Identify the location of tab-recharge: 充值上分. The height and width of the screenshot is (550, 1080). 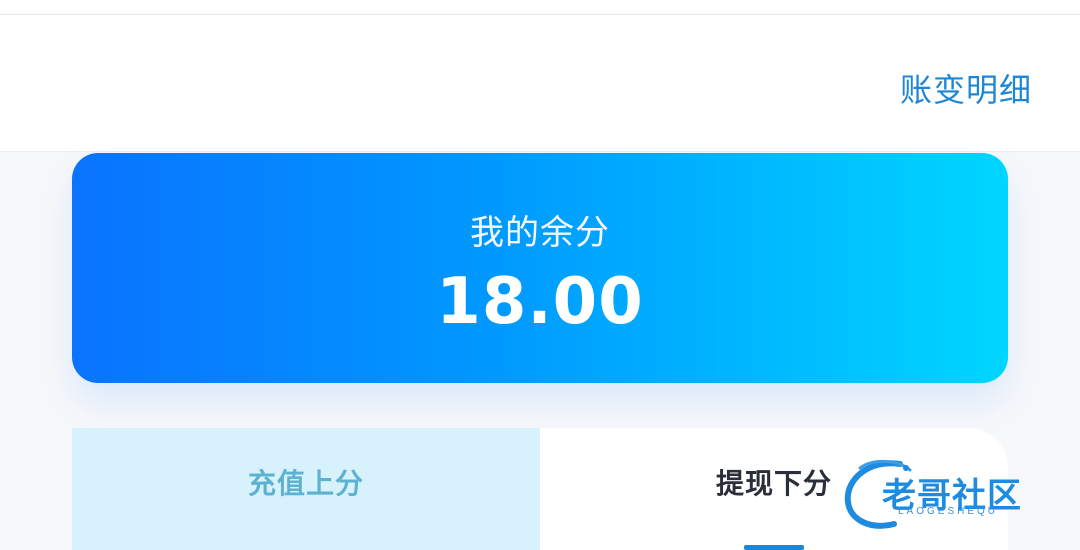
(306, 489).